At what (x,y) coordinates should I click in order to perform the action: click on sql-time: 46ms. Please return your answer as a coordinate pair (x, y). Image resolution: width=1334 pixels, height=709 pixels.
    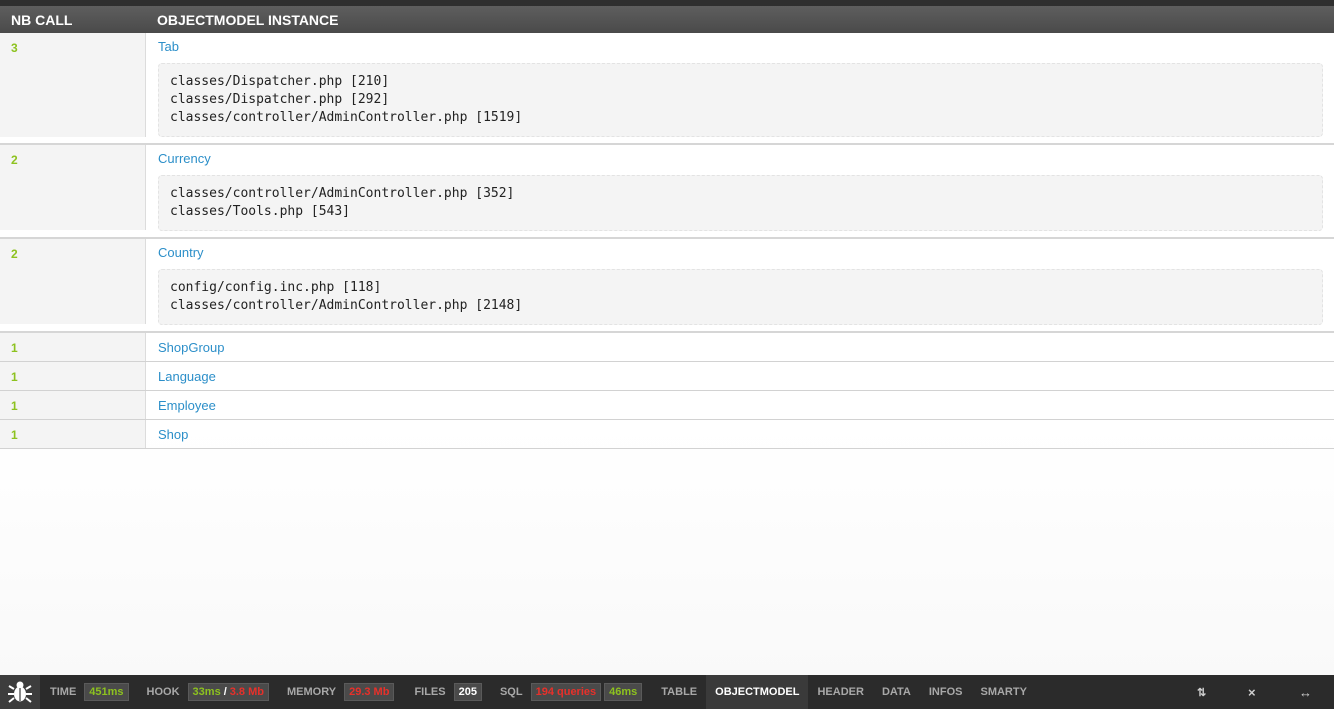
    Looking at the image, I should click on (623, 692).